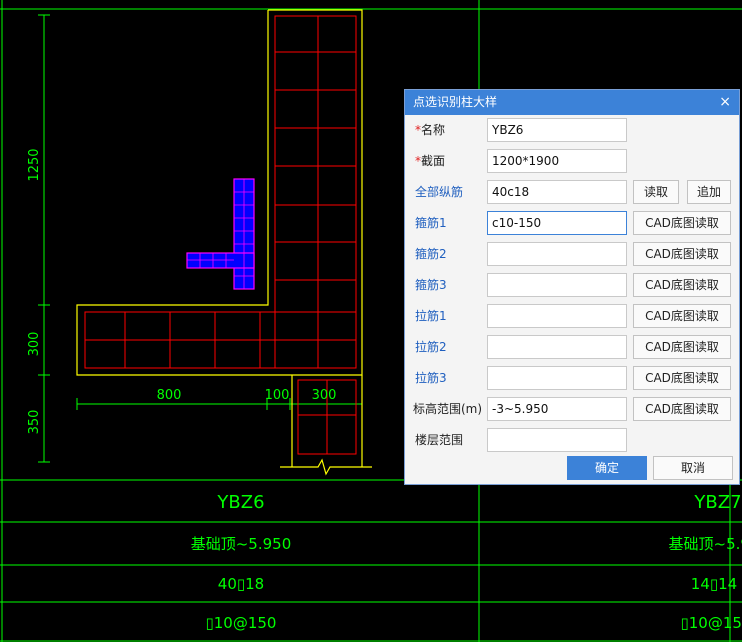 Image resolution: width=742 pixels, height=642 pixels. Describe the element at coordinates (682, 378) in the screenshot. I see `cad-read-button-tie3: CAD底图读取` at that location.